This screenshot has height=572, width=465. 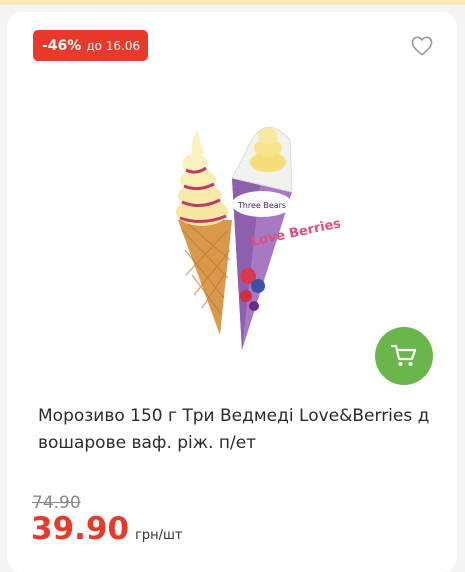 What do you see at coordinates (261, 205) in the screenshot?
I see `image-brand-text: Three Bears` at bounding box center [261, 205].